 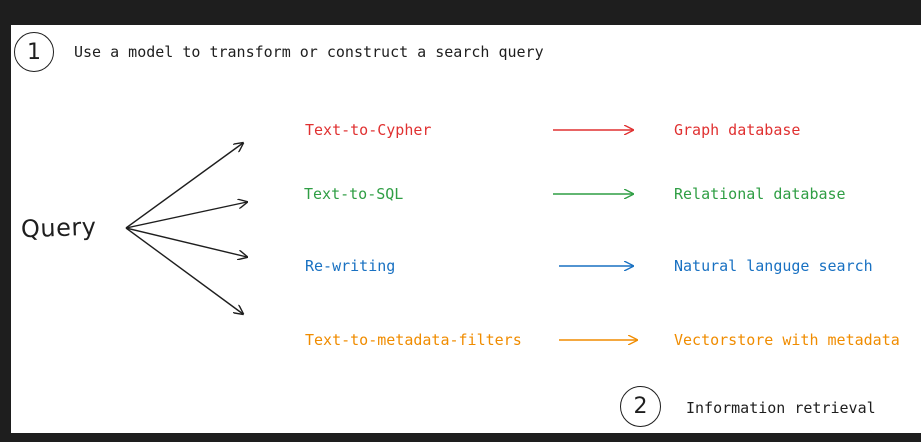 I want to click on target-vectorstore-with-metadata: Vectorstore with metadata, so click(x=787, y=340).